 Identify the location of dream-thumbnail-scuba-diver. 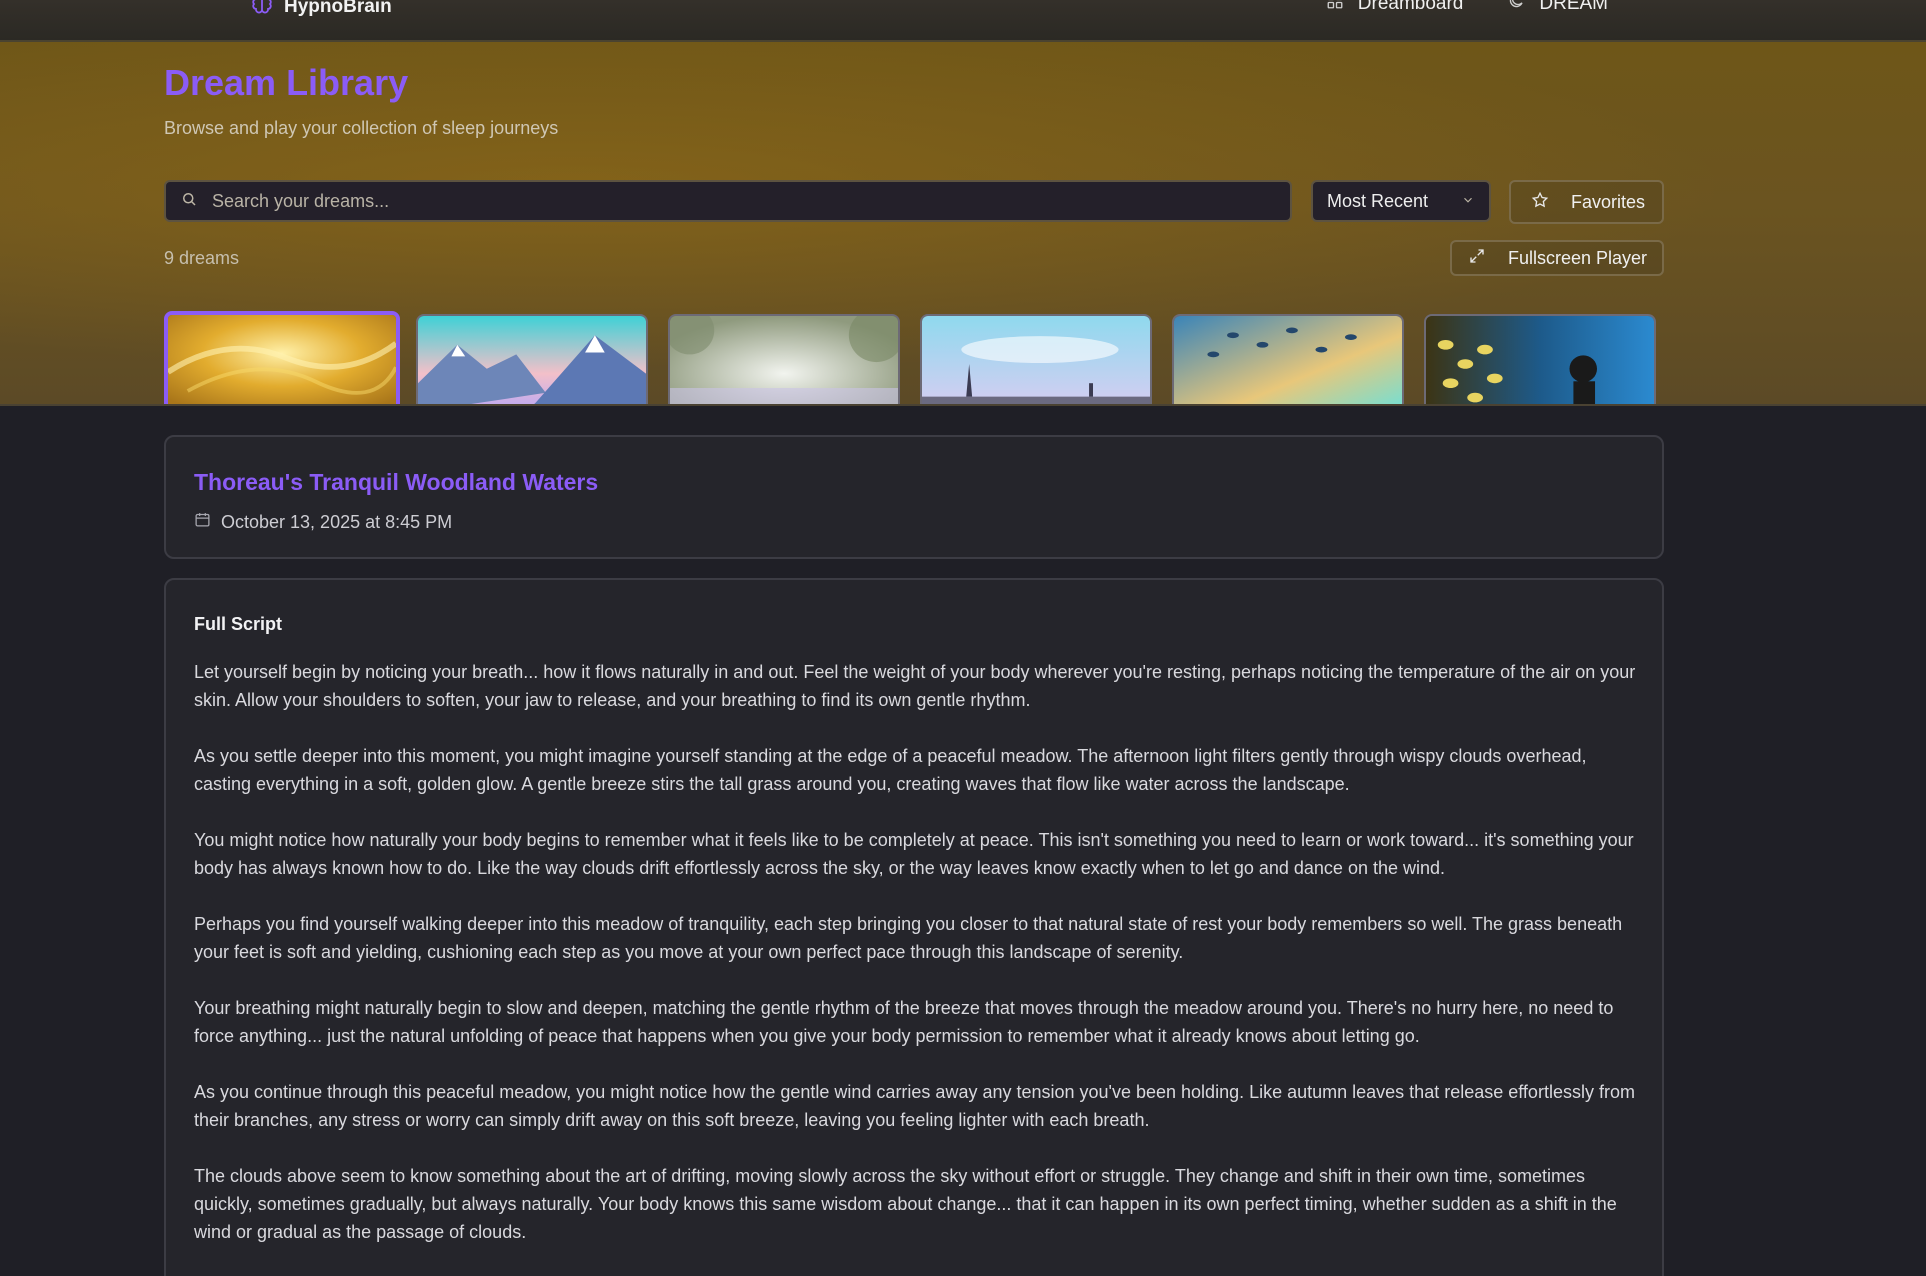
(1540, 359).